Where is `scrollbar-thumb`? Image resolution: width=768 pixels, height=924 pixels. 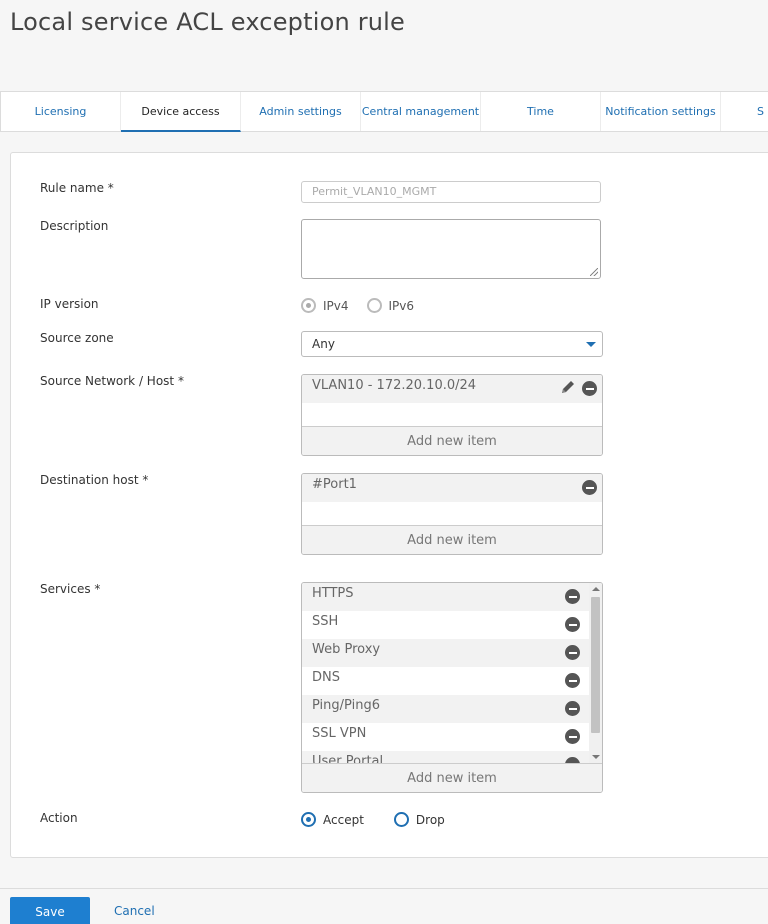 scrollbar-thumb is located at coordinates (595, 665).